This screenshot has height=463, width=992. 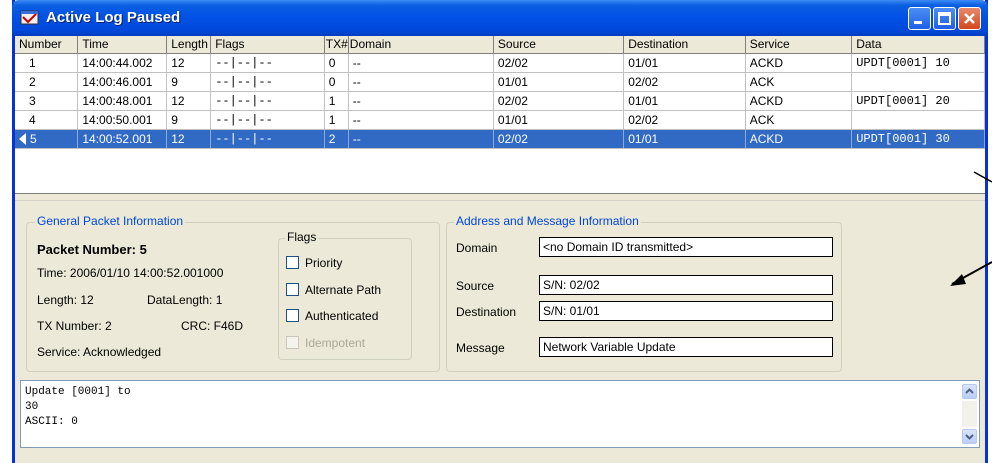 What do you see at coordinates (982, 177) in the screenshot?
I see `annotation-line` at bounding box center [982, 177].